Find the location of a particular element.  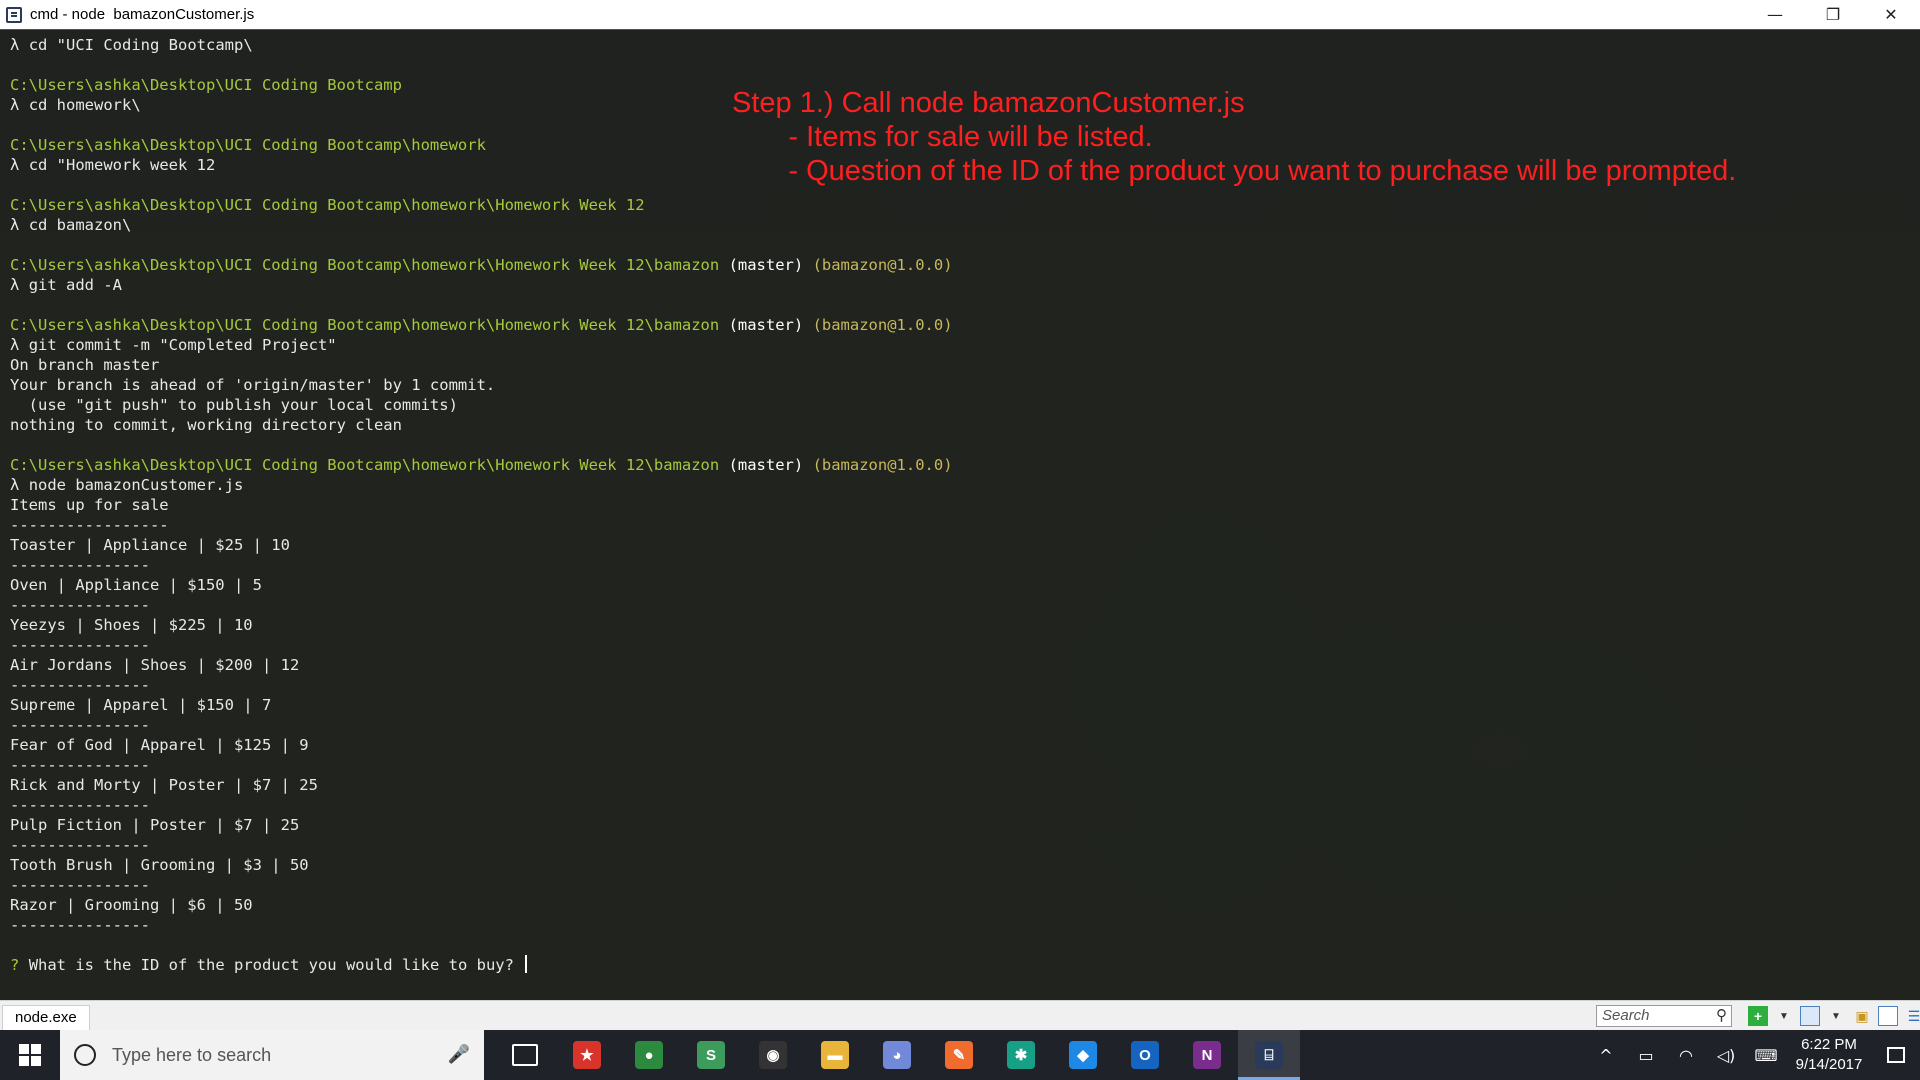

window-titlebar: cmd - node bamazonCustomer.js — ❐ ✕ is located at coordinates (960, 15).